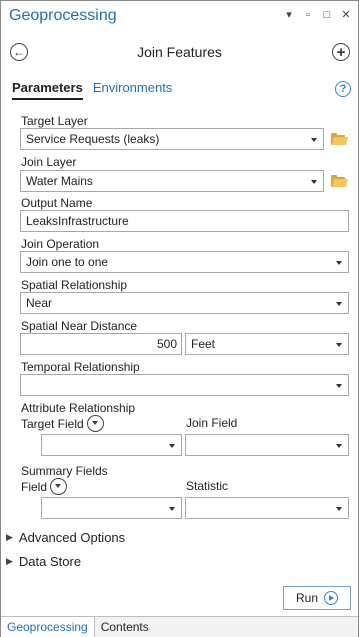 Image resolution: width=359 pixels, height=637 pixels. I want to click on spatial-relationship-label: Spatial Relationship, so click(74, 285).